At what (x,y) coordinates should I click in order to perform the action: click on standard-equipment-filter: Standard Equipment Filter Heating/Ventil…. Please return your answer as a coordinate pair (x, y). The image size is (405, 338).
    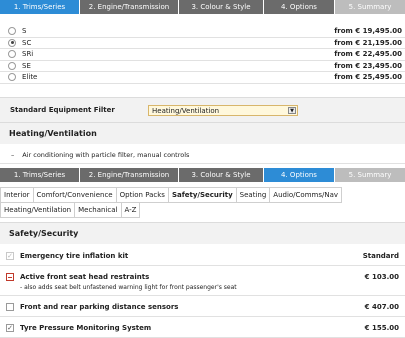
    Looking at the image, I should click on (202, 109).